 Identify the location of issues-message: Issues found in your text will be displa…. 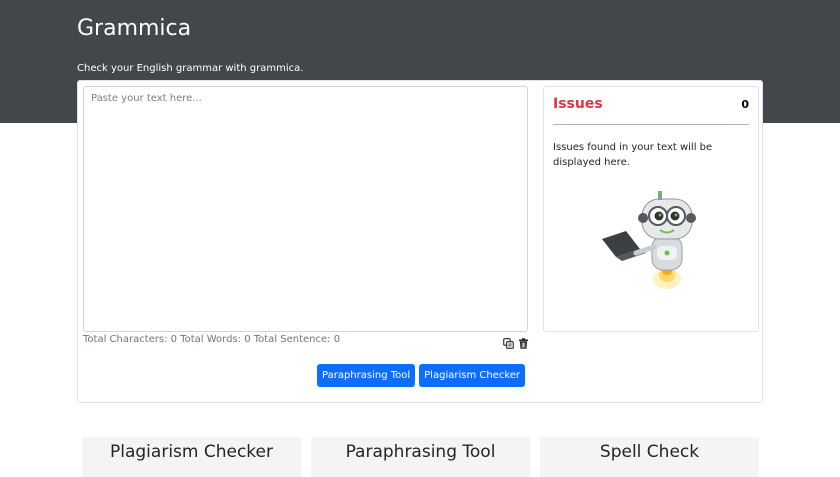
(633, 155).